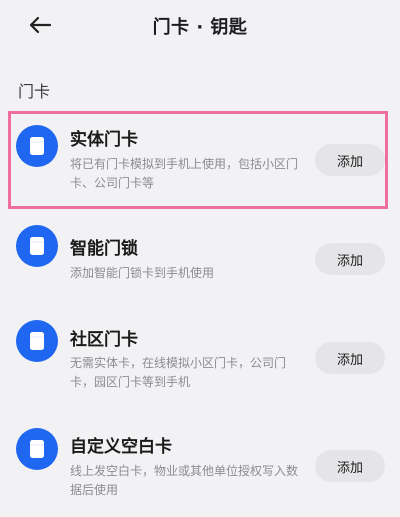 This screenshot has height=517, width=400. What do you see at coordinates (178, 372) in the screenshot?
I see `item-description: 无需实体卡，在线模拟小区门卡，公司门卡，园区门卡等到手机` at bounding box center [178, 372].